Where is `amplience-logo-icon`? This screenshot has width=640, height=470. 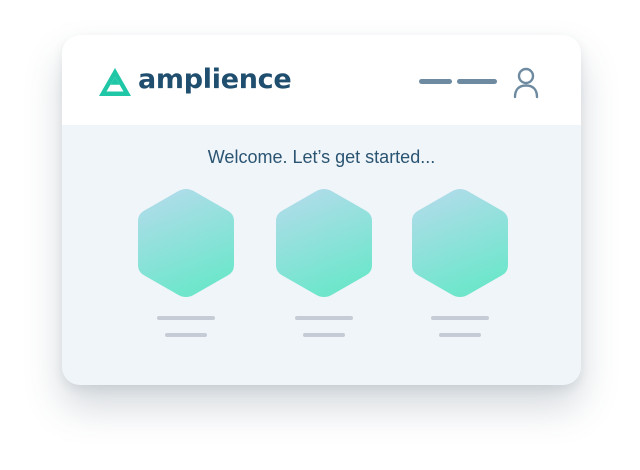
amplience-logo-icon is located at coordinates (115, 82).